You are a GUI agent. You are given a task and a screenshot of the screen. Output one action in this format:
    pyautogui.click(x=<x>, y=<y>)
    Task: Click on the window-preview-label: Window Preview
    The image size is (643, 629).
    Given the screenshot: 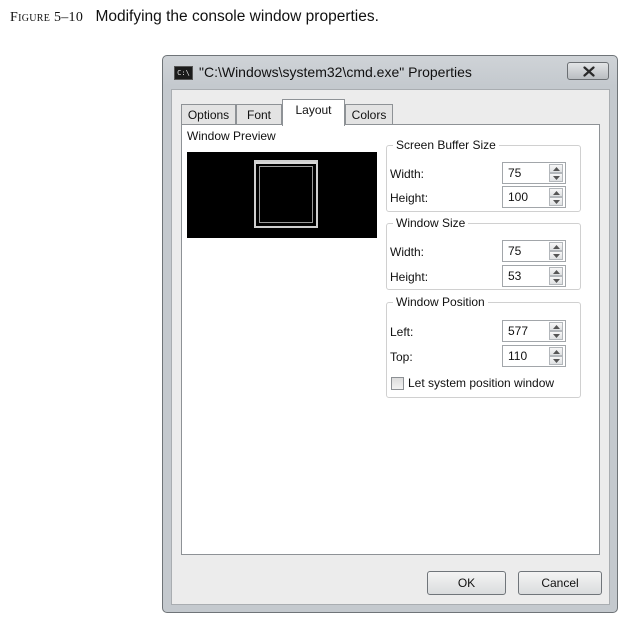 What is the action you would take?
    pyautogui.click(x=231, y=136)
    